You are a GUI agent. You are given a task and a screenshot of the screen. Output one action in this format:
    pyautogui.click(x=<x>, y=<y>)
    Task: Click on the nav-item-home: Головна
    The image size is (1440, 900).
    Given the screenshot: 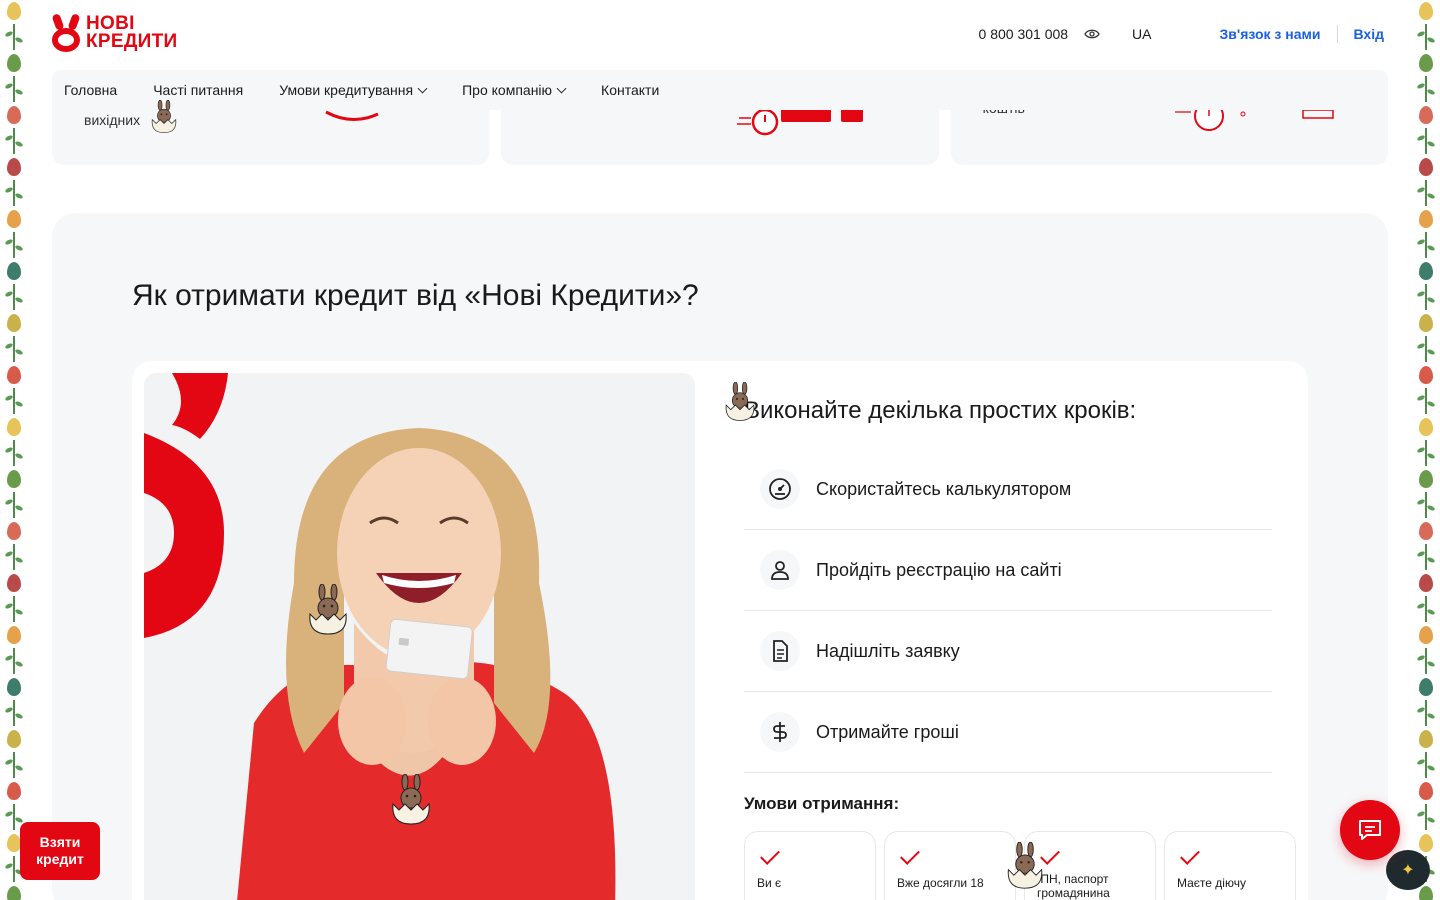 What is the action you would take?
    pyautogui.click(x=90, y=90)
    